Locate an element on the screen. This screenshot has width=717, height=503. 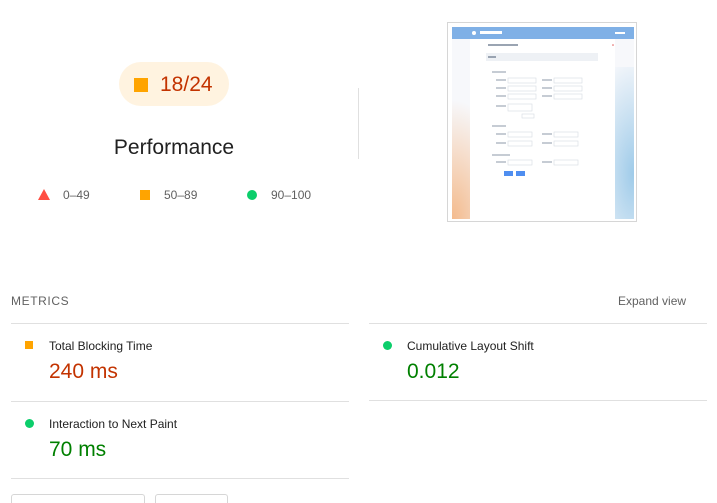
metrics-header: METRICS is located at coordinates (40, 301).